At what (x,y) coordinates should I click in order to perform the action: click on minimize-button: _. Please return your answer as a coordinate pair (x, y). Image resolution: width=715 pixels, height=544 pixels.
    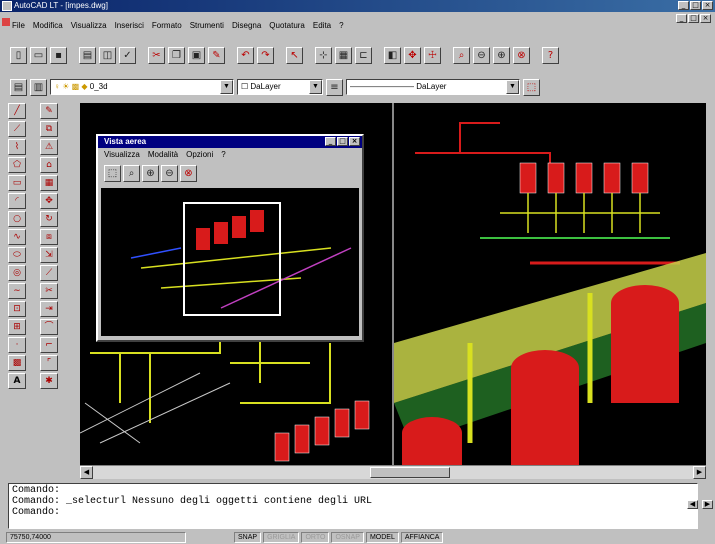
    Looking at the image, I should click on (683, 5).